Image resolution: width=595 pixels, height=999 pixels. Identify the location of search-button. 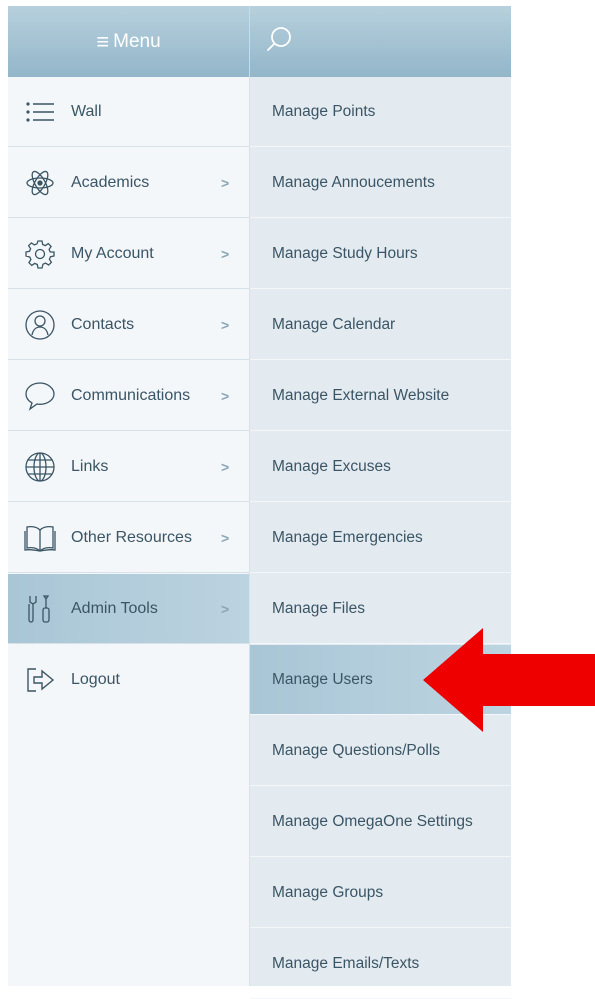
(283, 40).